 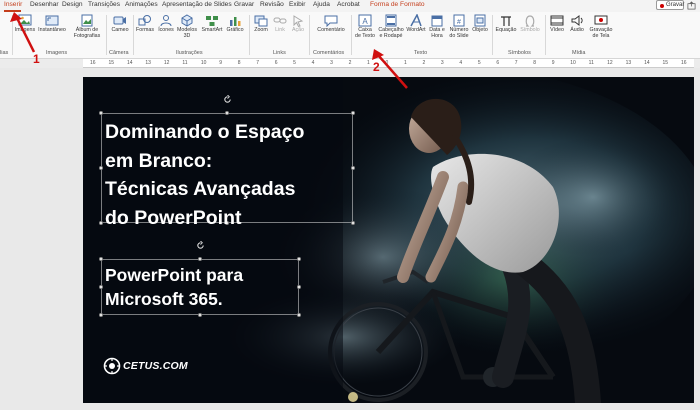 I want to click on action-button: Ação, so click(x=298, y=23).